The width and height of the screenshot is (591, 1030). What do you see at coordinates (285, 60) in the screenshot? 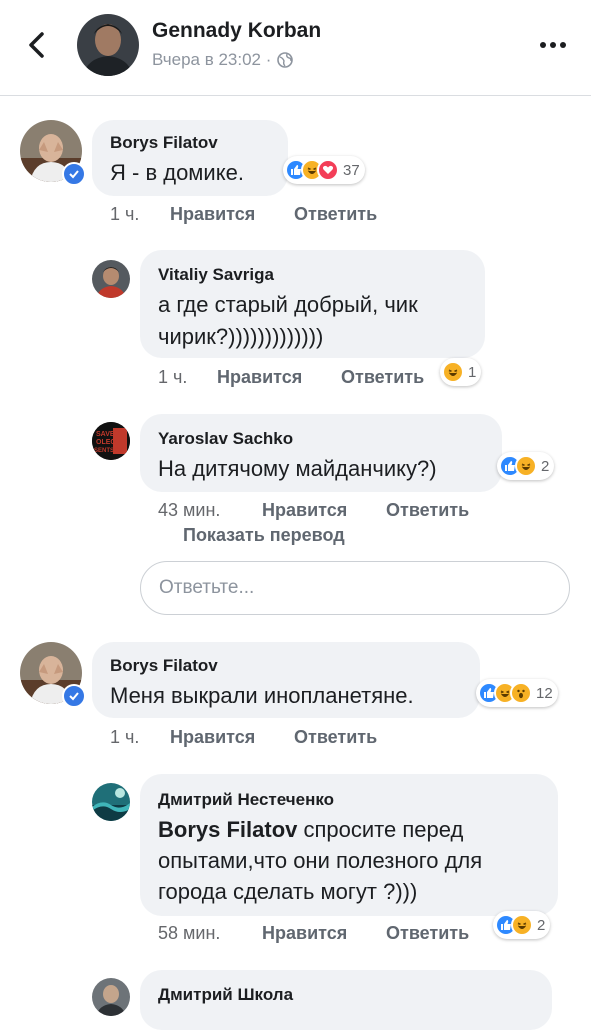
I see `globe-icon` at bounding box center [285, 60].